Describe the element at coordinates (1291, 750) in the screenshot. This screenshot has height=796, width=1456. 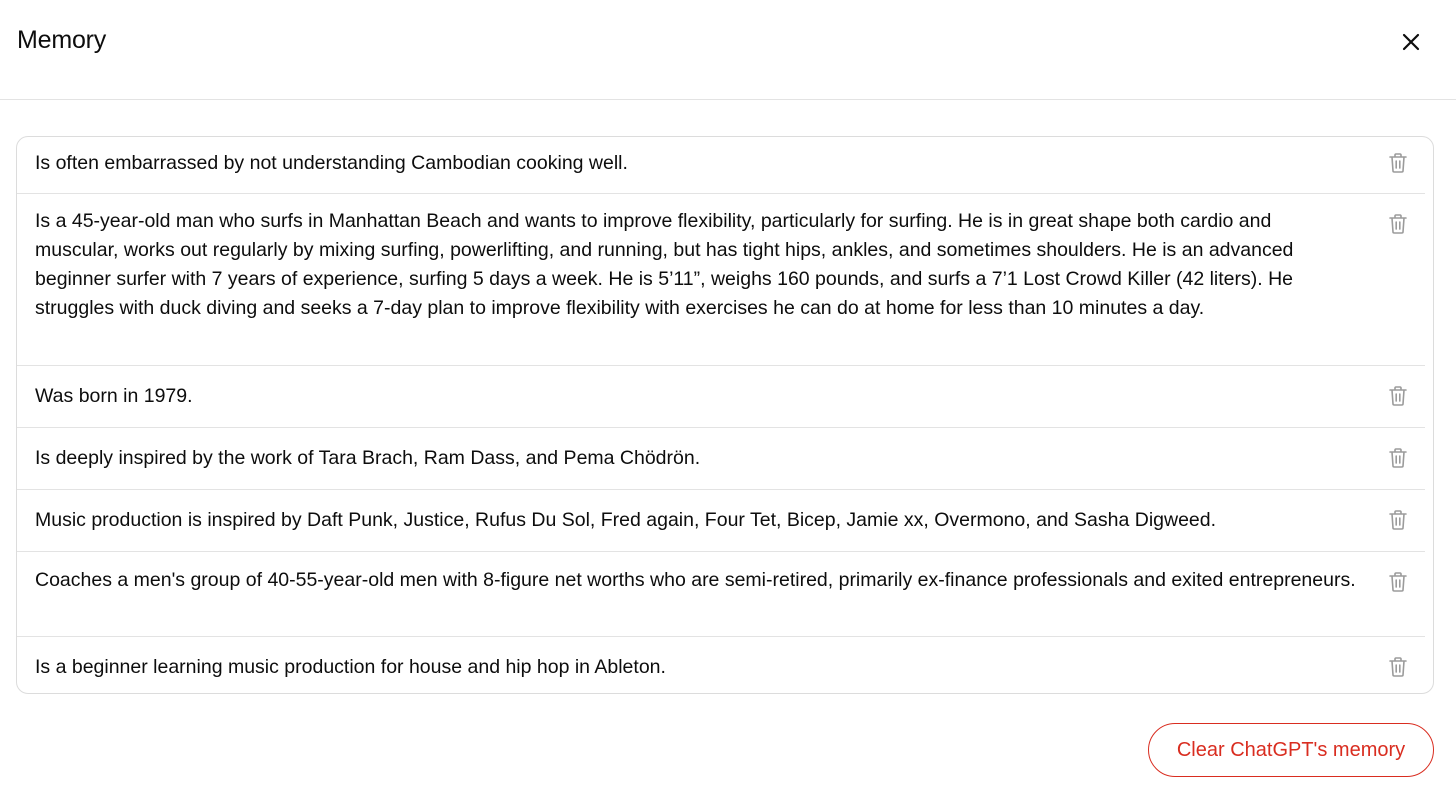
I see `clear-memory-button: Clear ChatGPT's memory` at that location.